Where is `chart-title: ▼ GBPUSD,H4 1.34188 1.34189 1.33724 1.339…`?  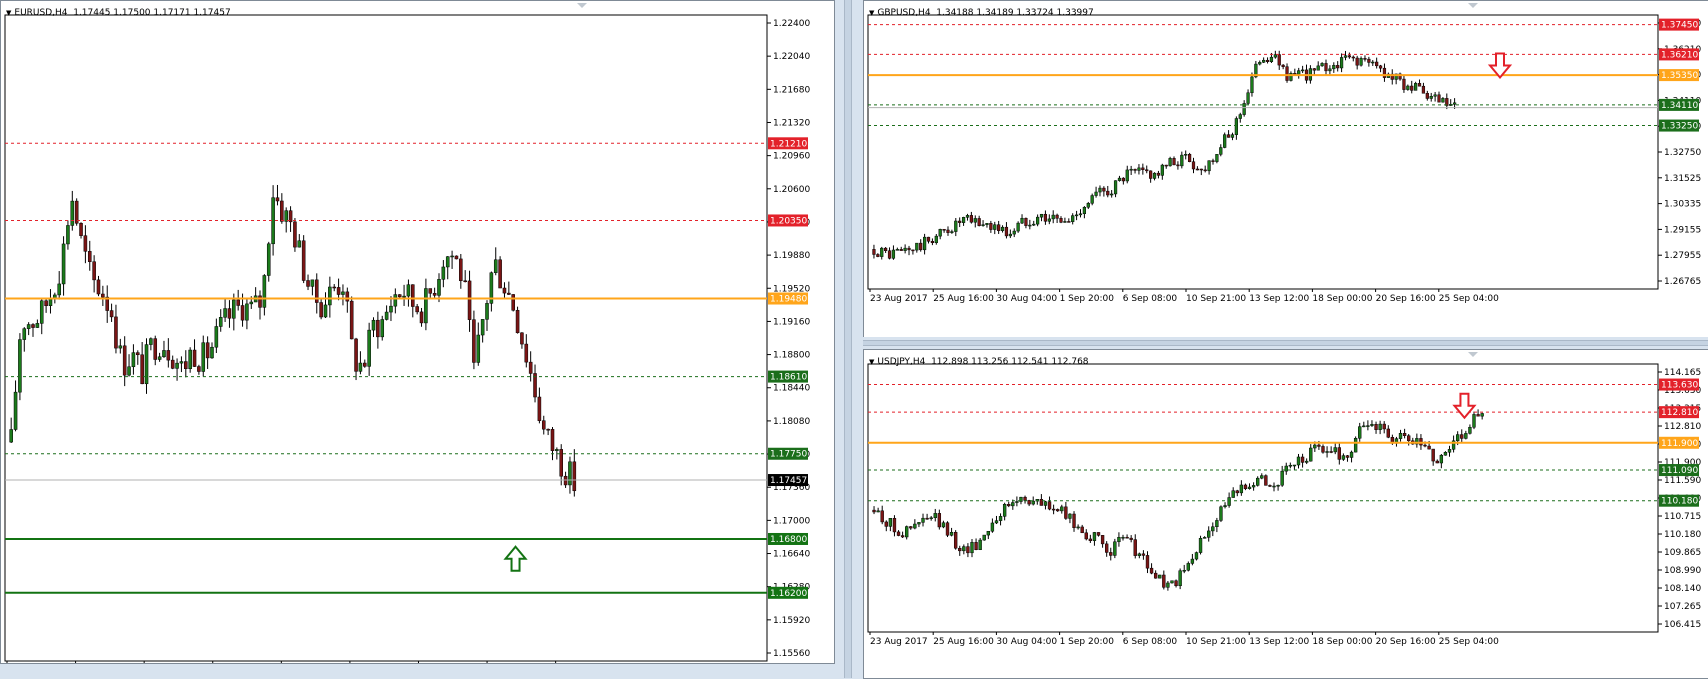
chart-title: ▼ GBPUSD,H4 1.34188 1.34189 1.33724 1.339… is located at coordinates (981, 13).